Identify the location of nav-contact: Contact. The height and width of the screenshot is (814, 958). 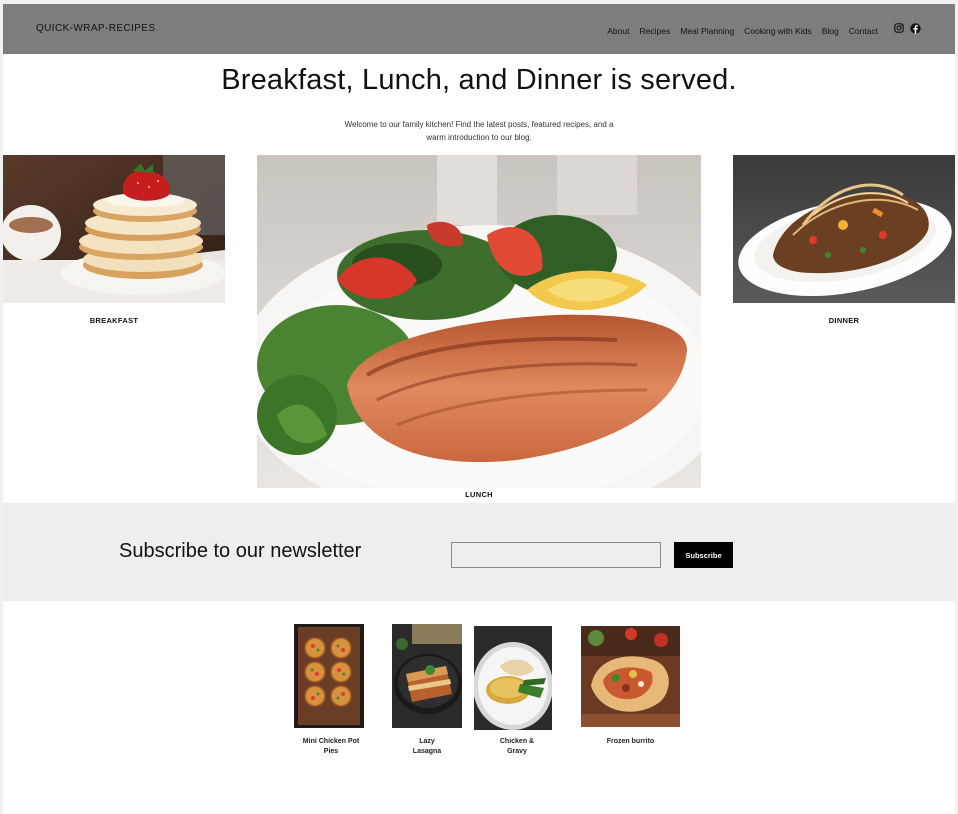
(863, 31).